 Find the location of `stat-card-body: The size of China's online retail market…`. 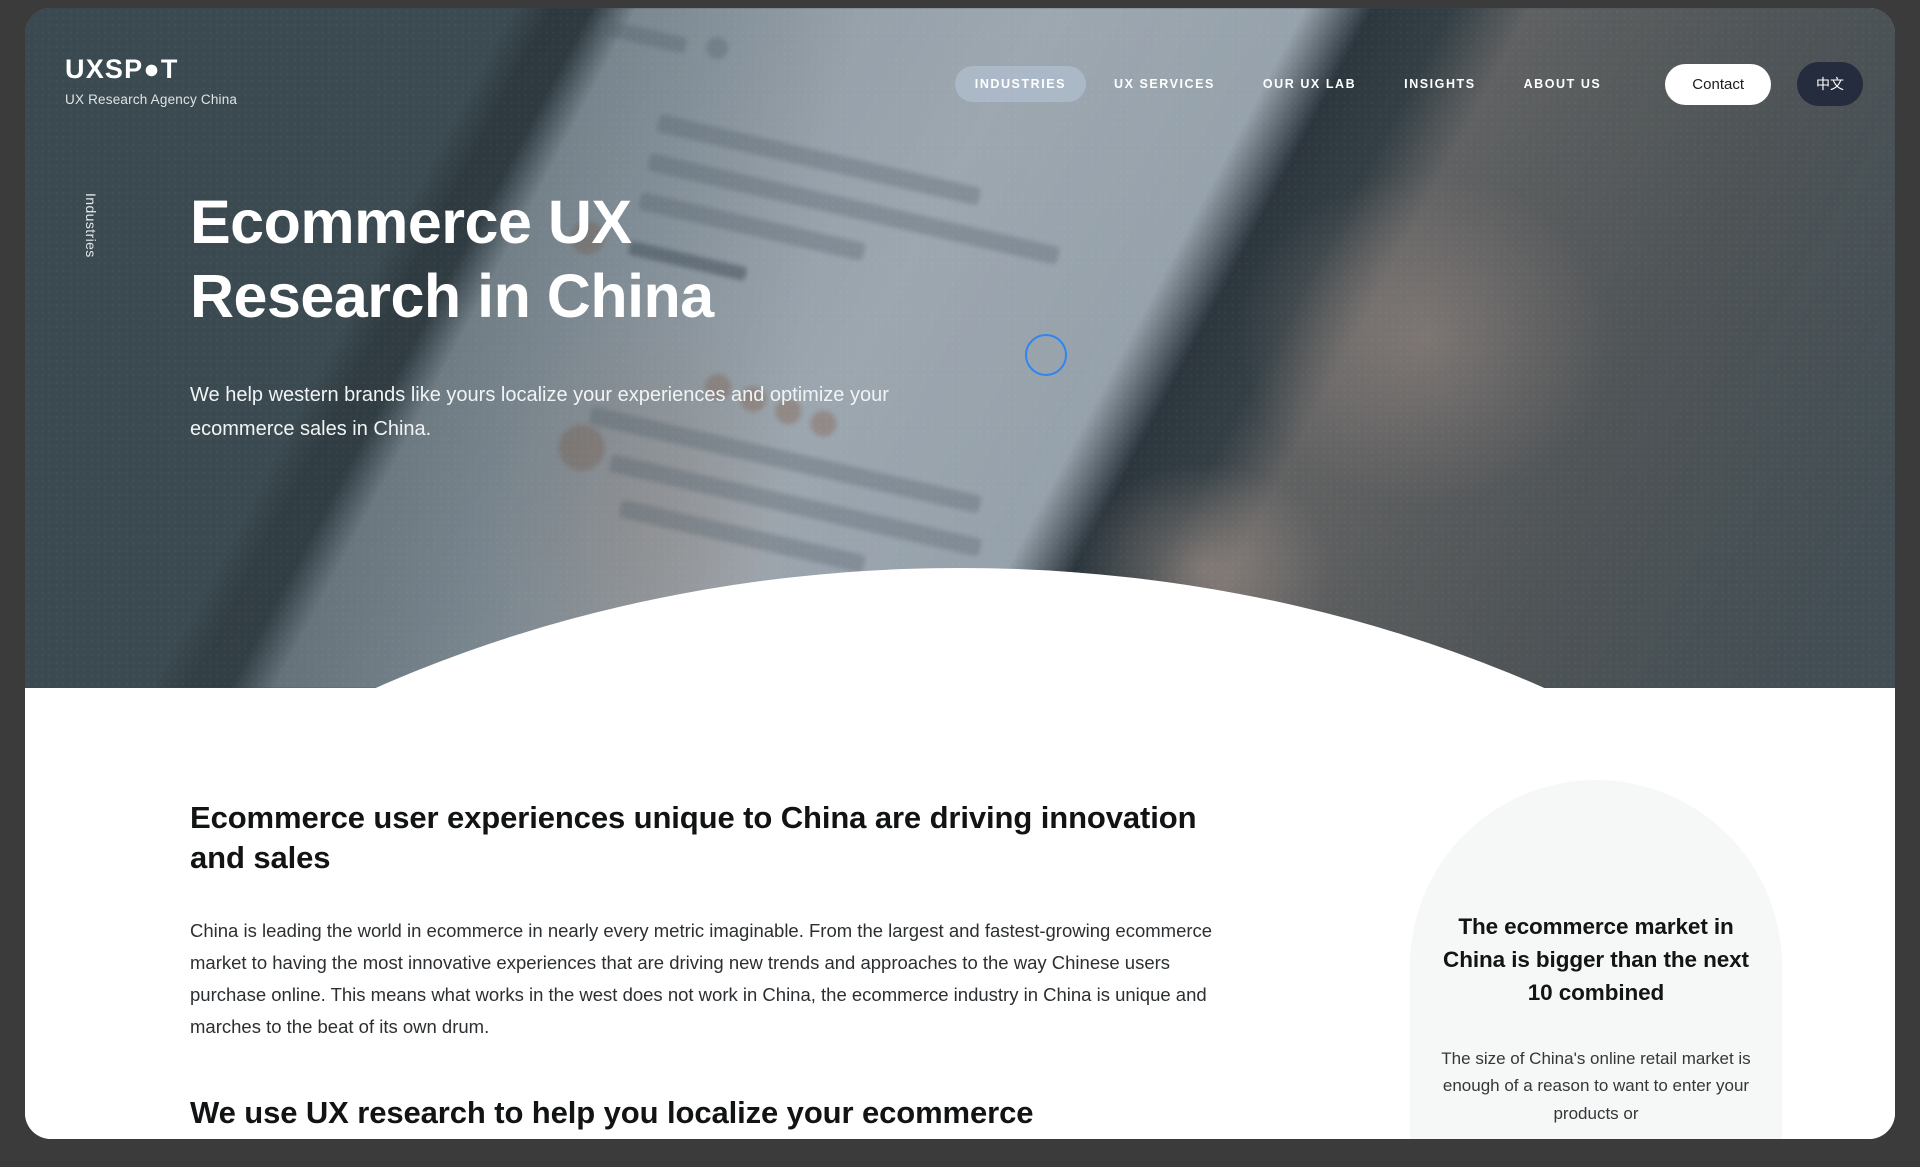

stat-card-body: The size of China's online retail market… is located at coordinates (1596, 1086).